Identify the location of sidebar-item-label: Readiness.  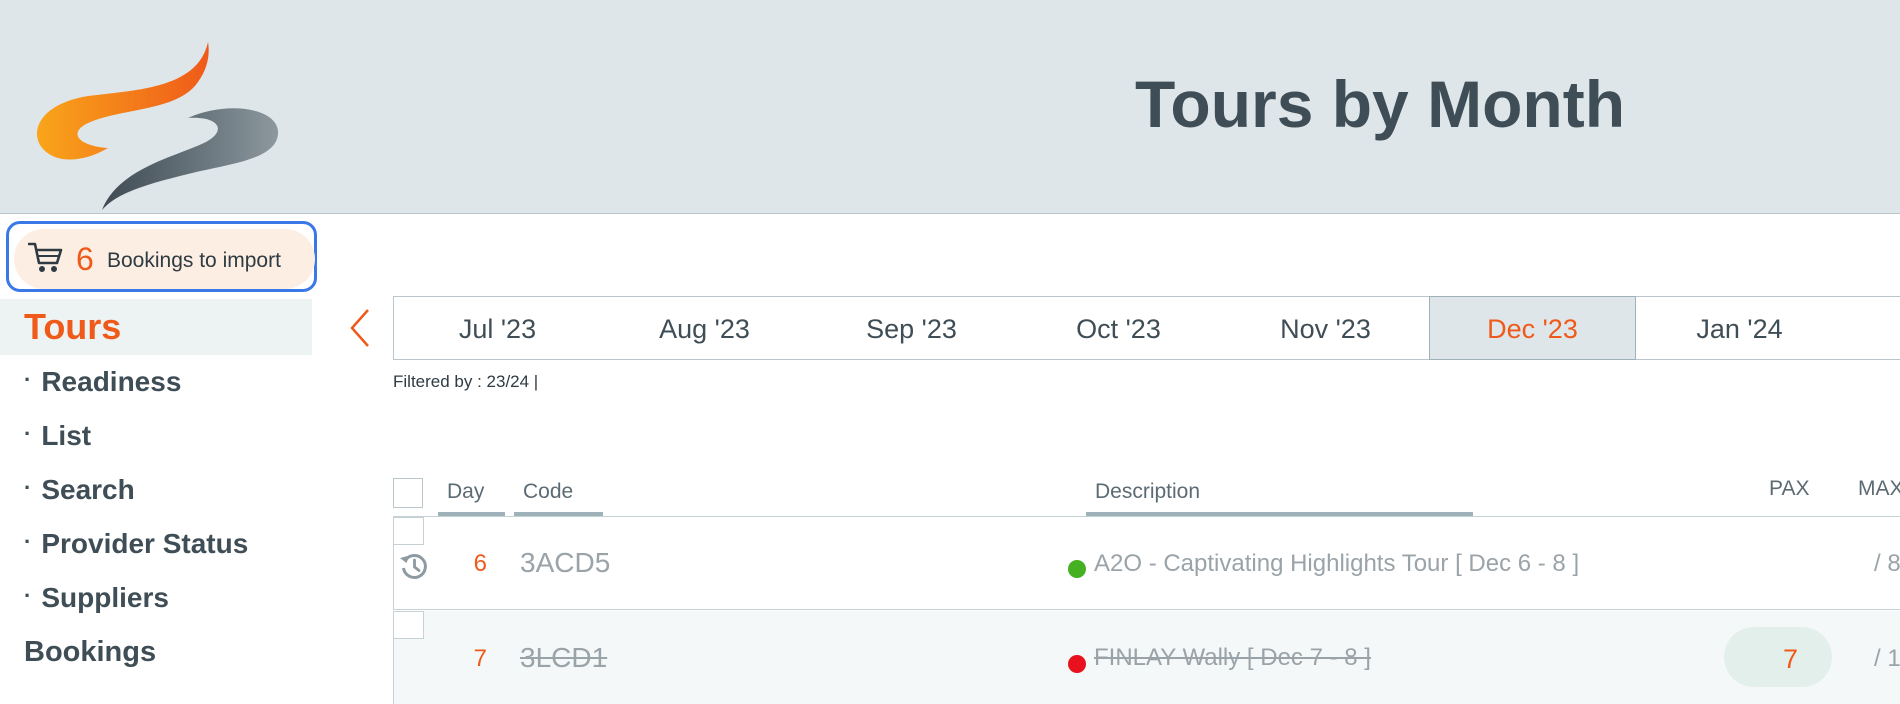
(111, 381).